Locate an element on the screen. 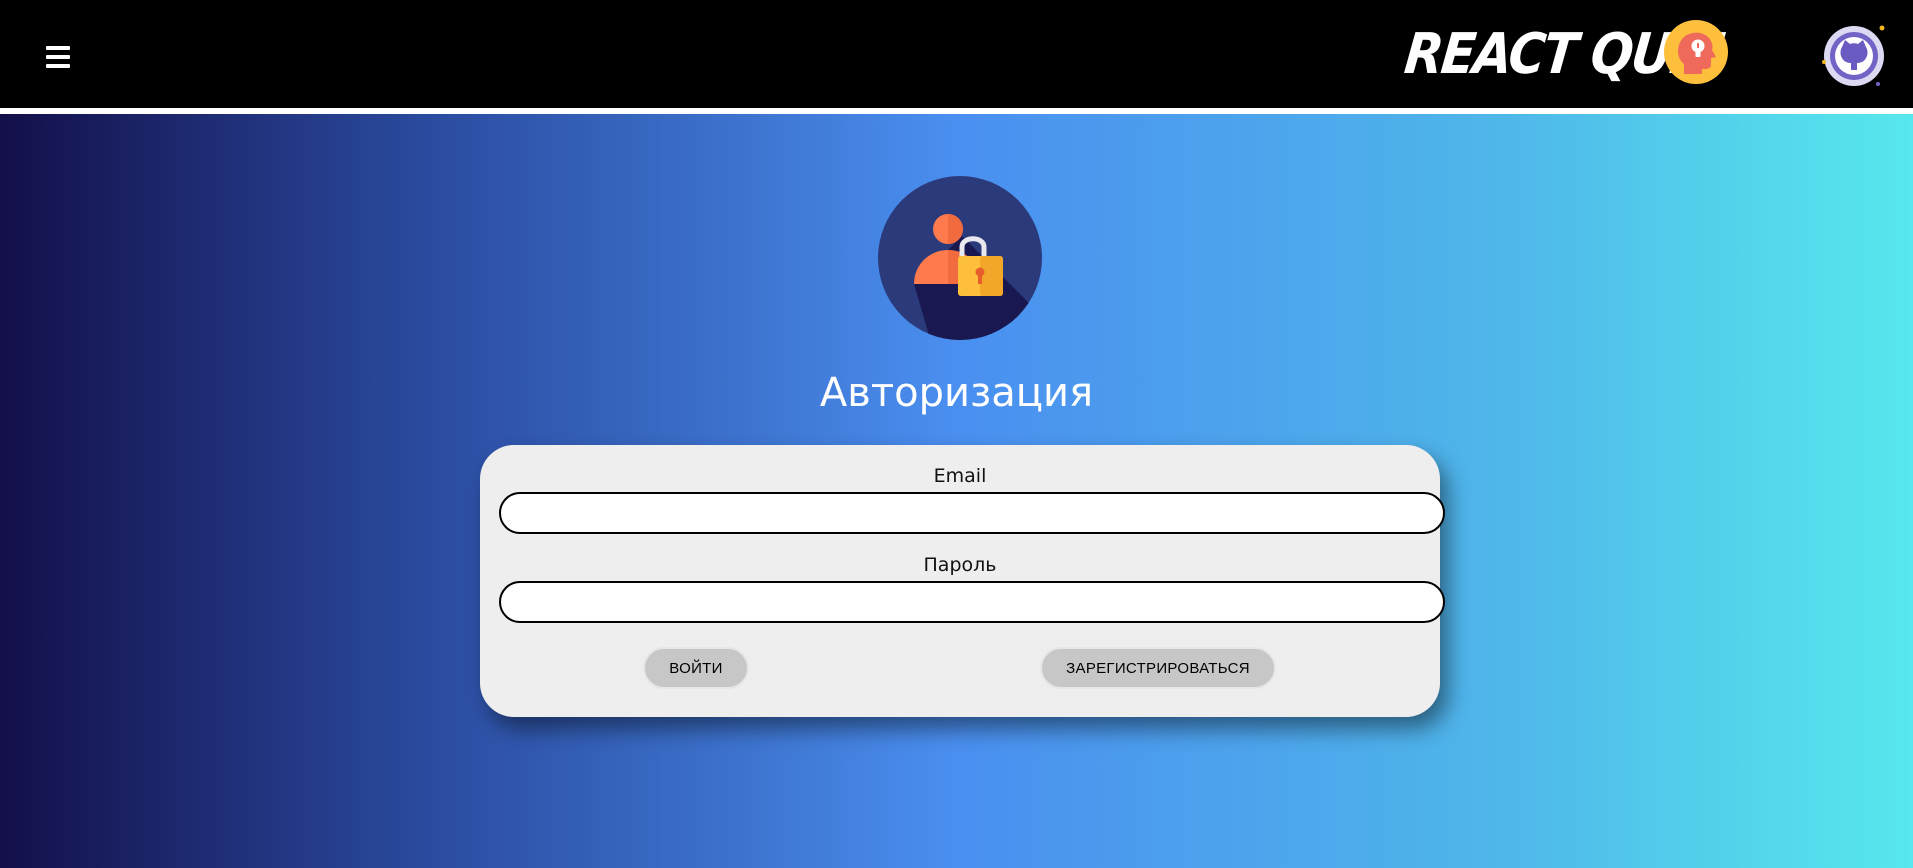  page-title: Авторизация is located at coordinates (956, 393).